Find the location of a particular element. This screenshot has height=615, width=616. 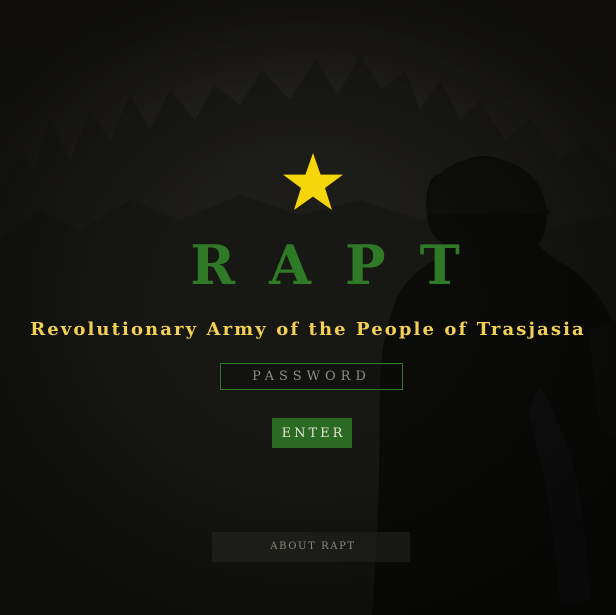

password-input is located at coordinates (311, 376).